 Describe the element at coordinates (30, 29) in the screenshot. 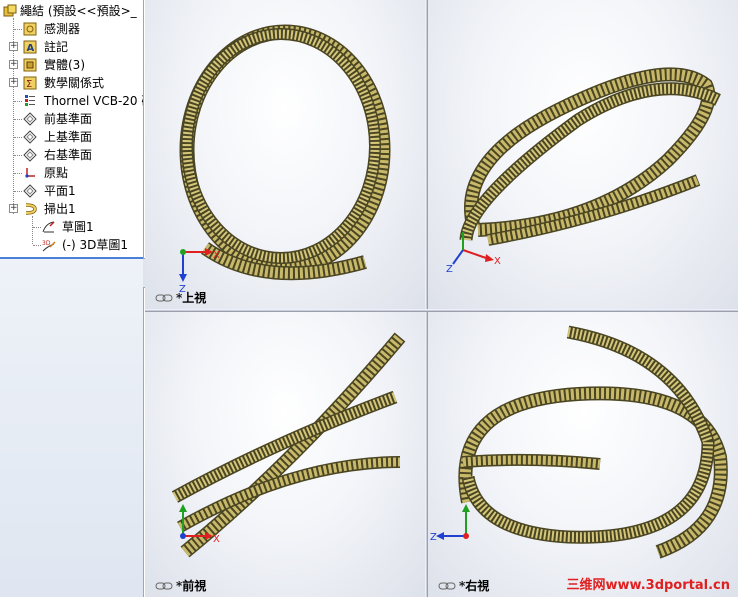

I see `sensor-icon` at that location.